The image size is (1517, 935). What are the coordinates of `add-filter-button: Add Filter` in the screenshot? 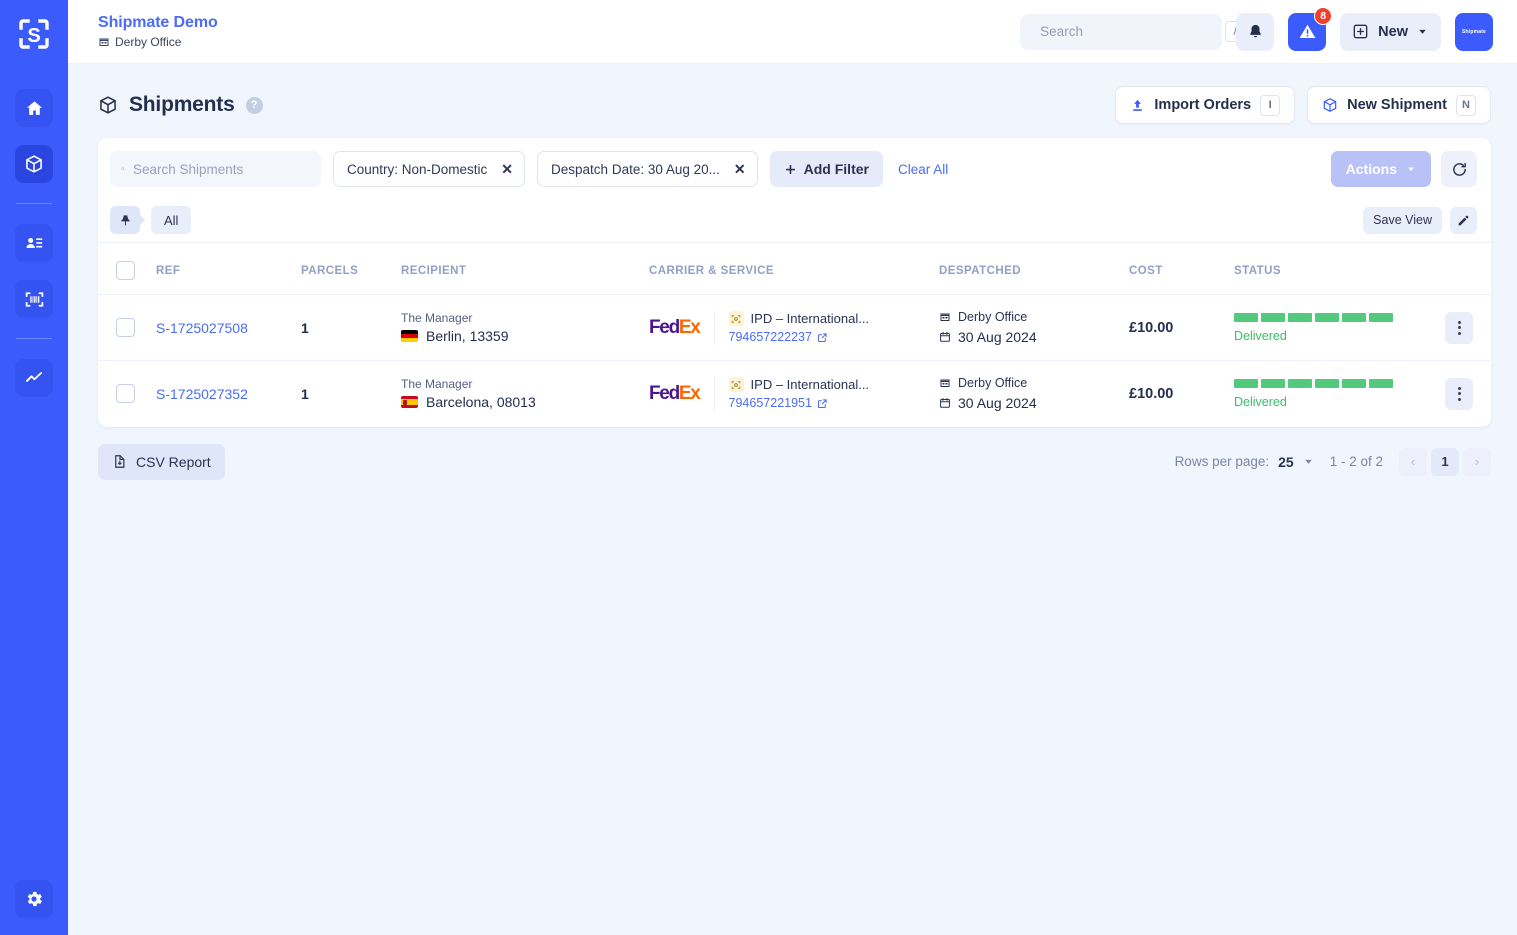 It's located at (826, 169).